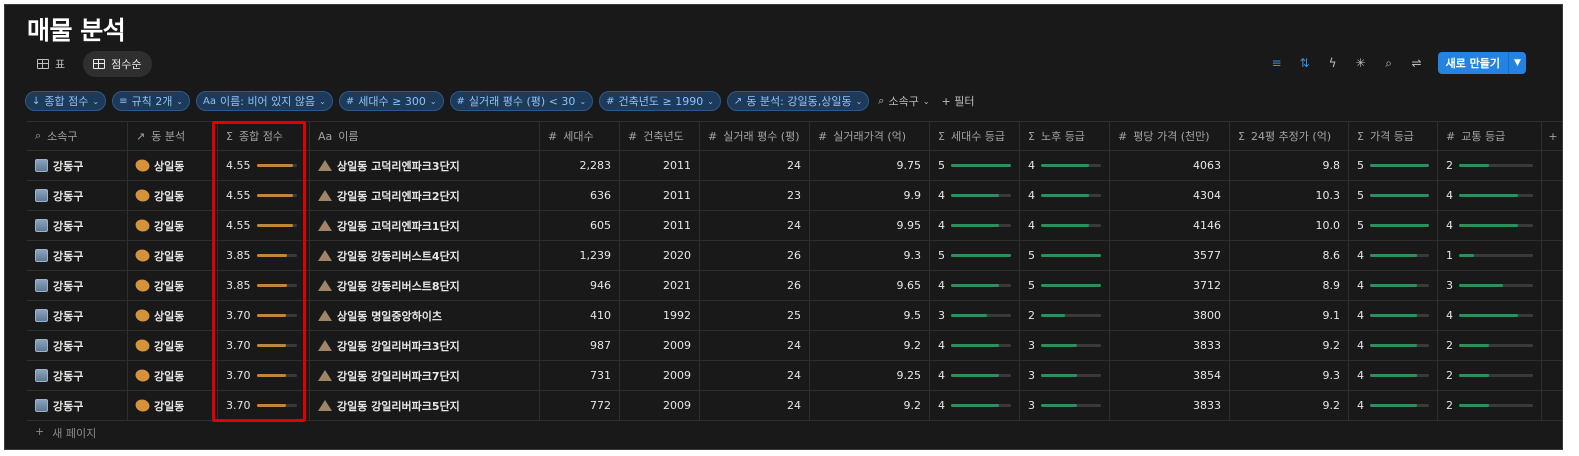 The width and height of the screenshot is (1579, 456). What do you see at coordinates (975, 136) in the screenshot?
I see `col-header-sede-grade: Σ 세대수 등급` at bounding box center [975, 136].